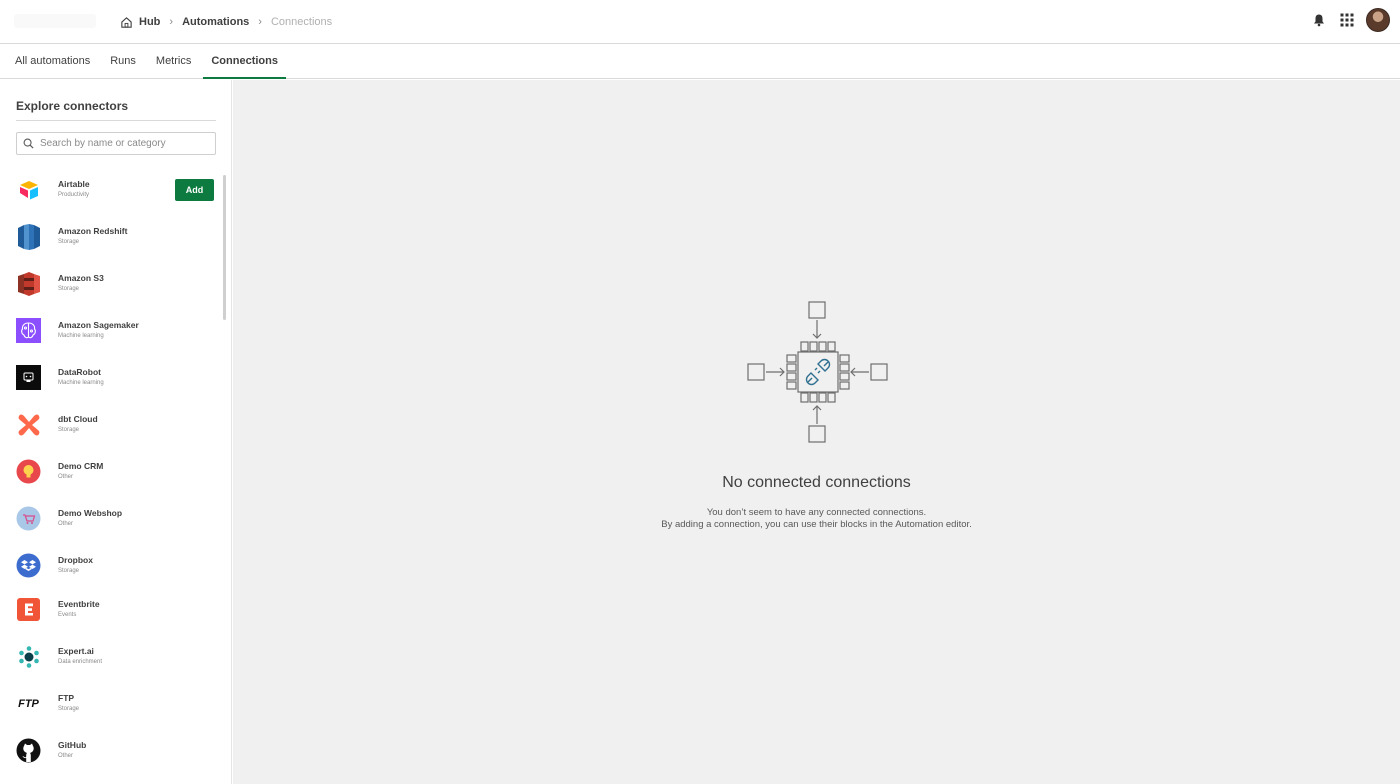 This screenshot has width=1400, height=784. I want to click on sidebar-title: Explore connectors, so click(72, 106).